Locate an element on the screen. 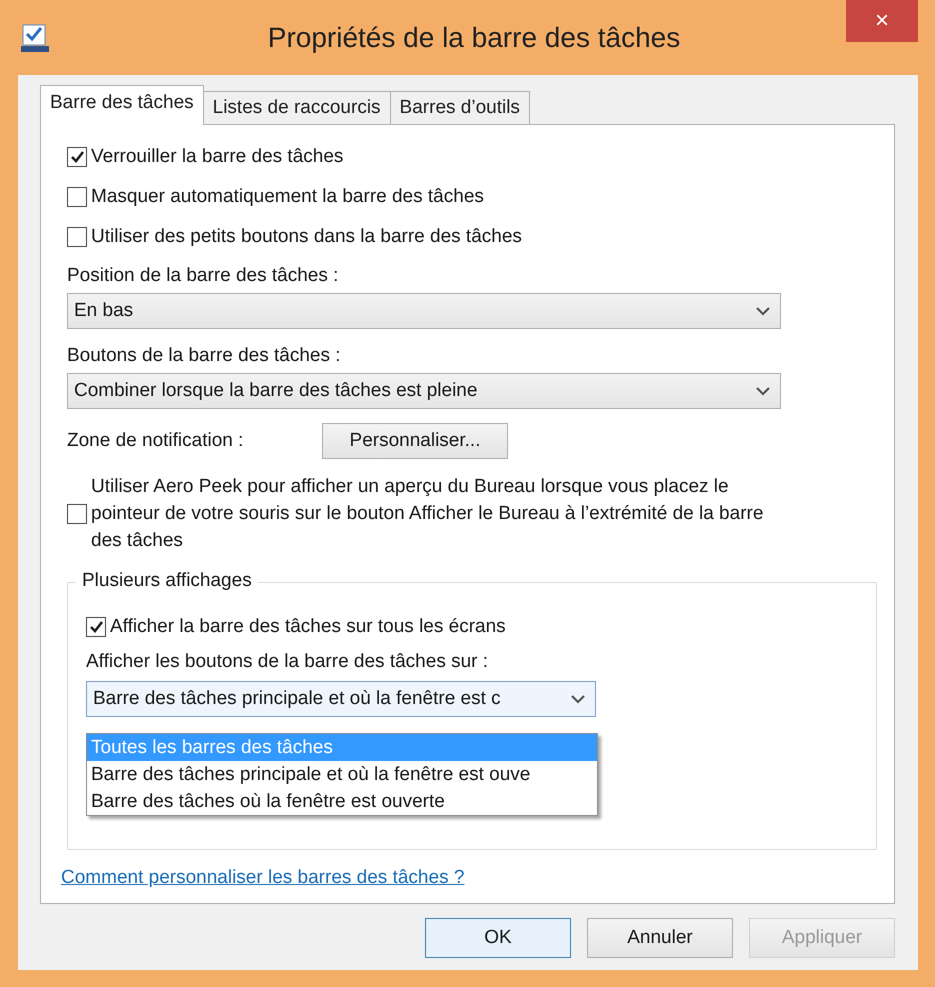 This screenshot has height=987, width=935. dropdown-option: Barre des tâches où la fenêtre est ouverte is located at coordinates (342, 801).